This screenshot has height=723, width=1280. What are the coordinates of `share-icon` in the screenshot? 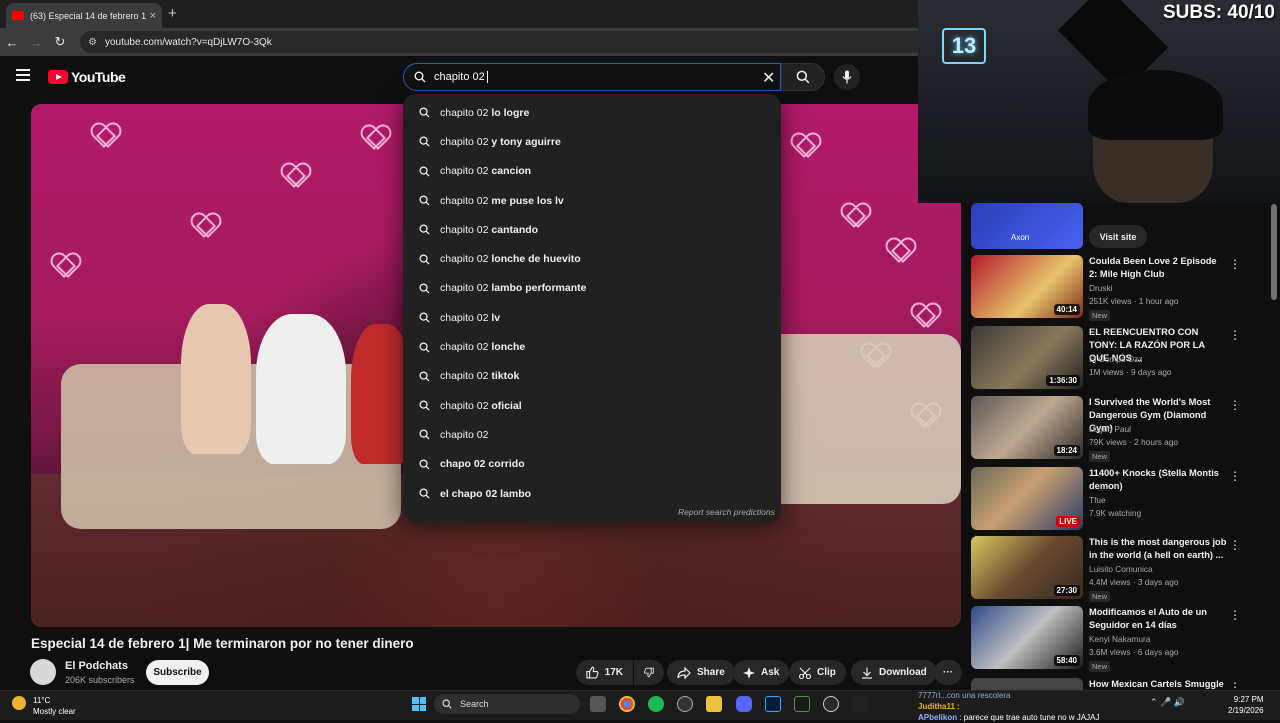 It's located at (684, 672).